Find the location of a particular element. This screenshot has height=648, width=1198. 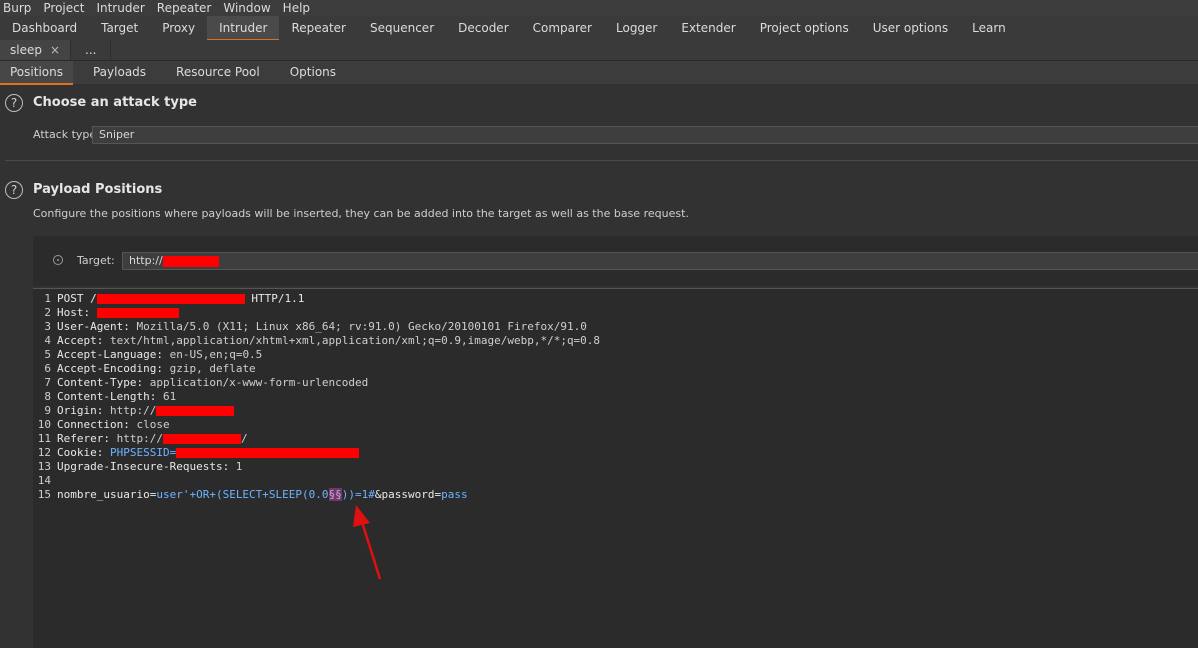

header-value: en-US,en;q=0.5 is located at coordinates (212, 354).